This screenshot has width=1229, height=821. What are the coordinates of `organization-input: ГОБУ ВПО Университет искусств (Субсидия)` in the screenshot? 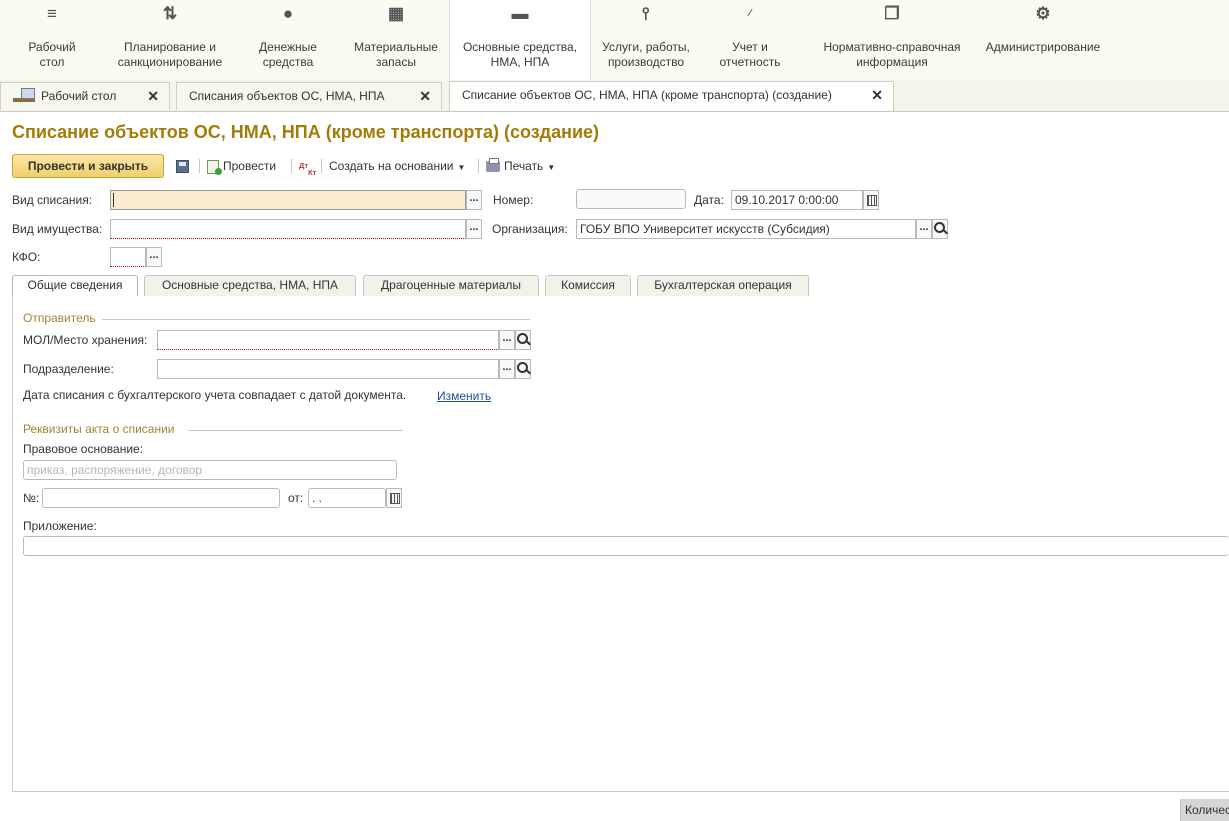 It's located at (746, 229).